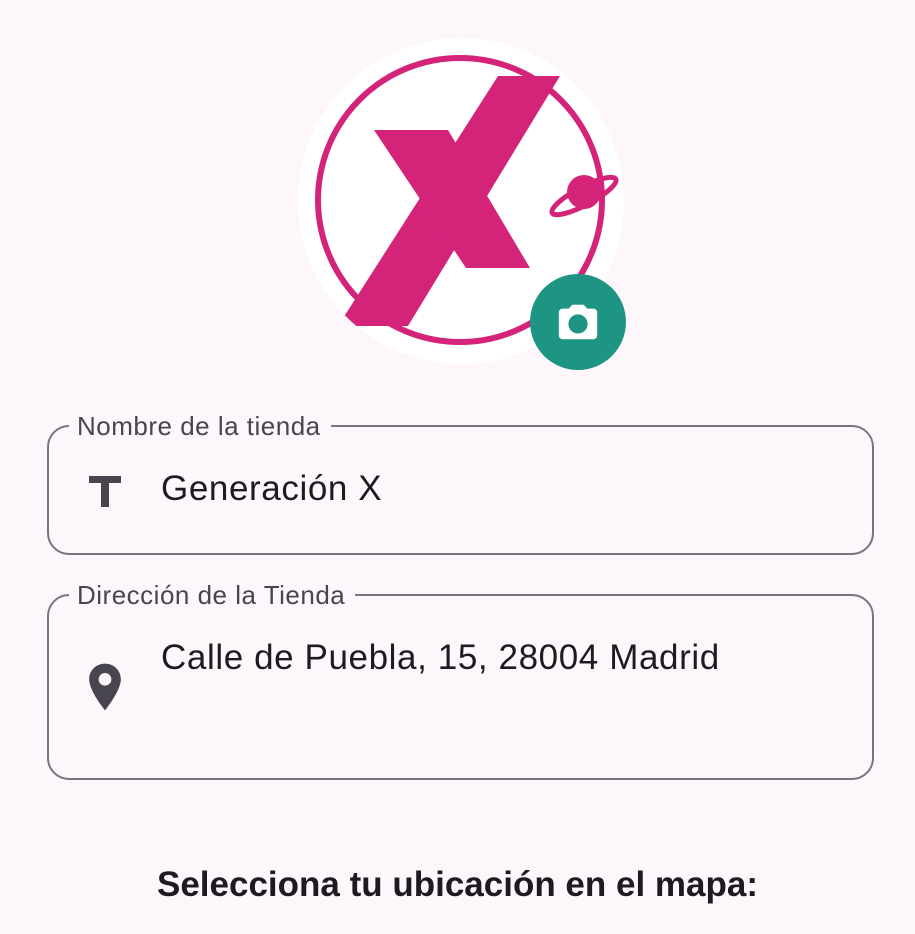 The image size is (915, 934). Describe the element at coordinates (200, 426) in the screenshot. I see `store-name-label: Nombre de la tienda` at that location.